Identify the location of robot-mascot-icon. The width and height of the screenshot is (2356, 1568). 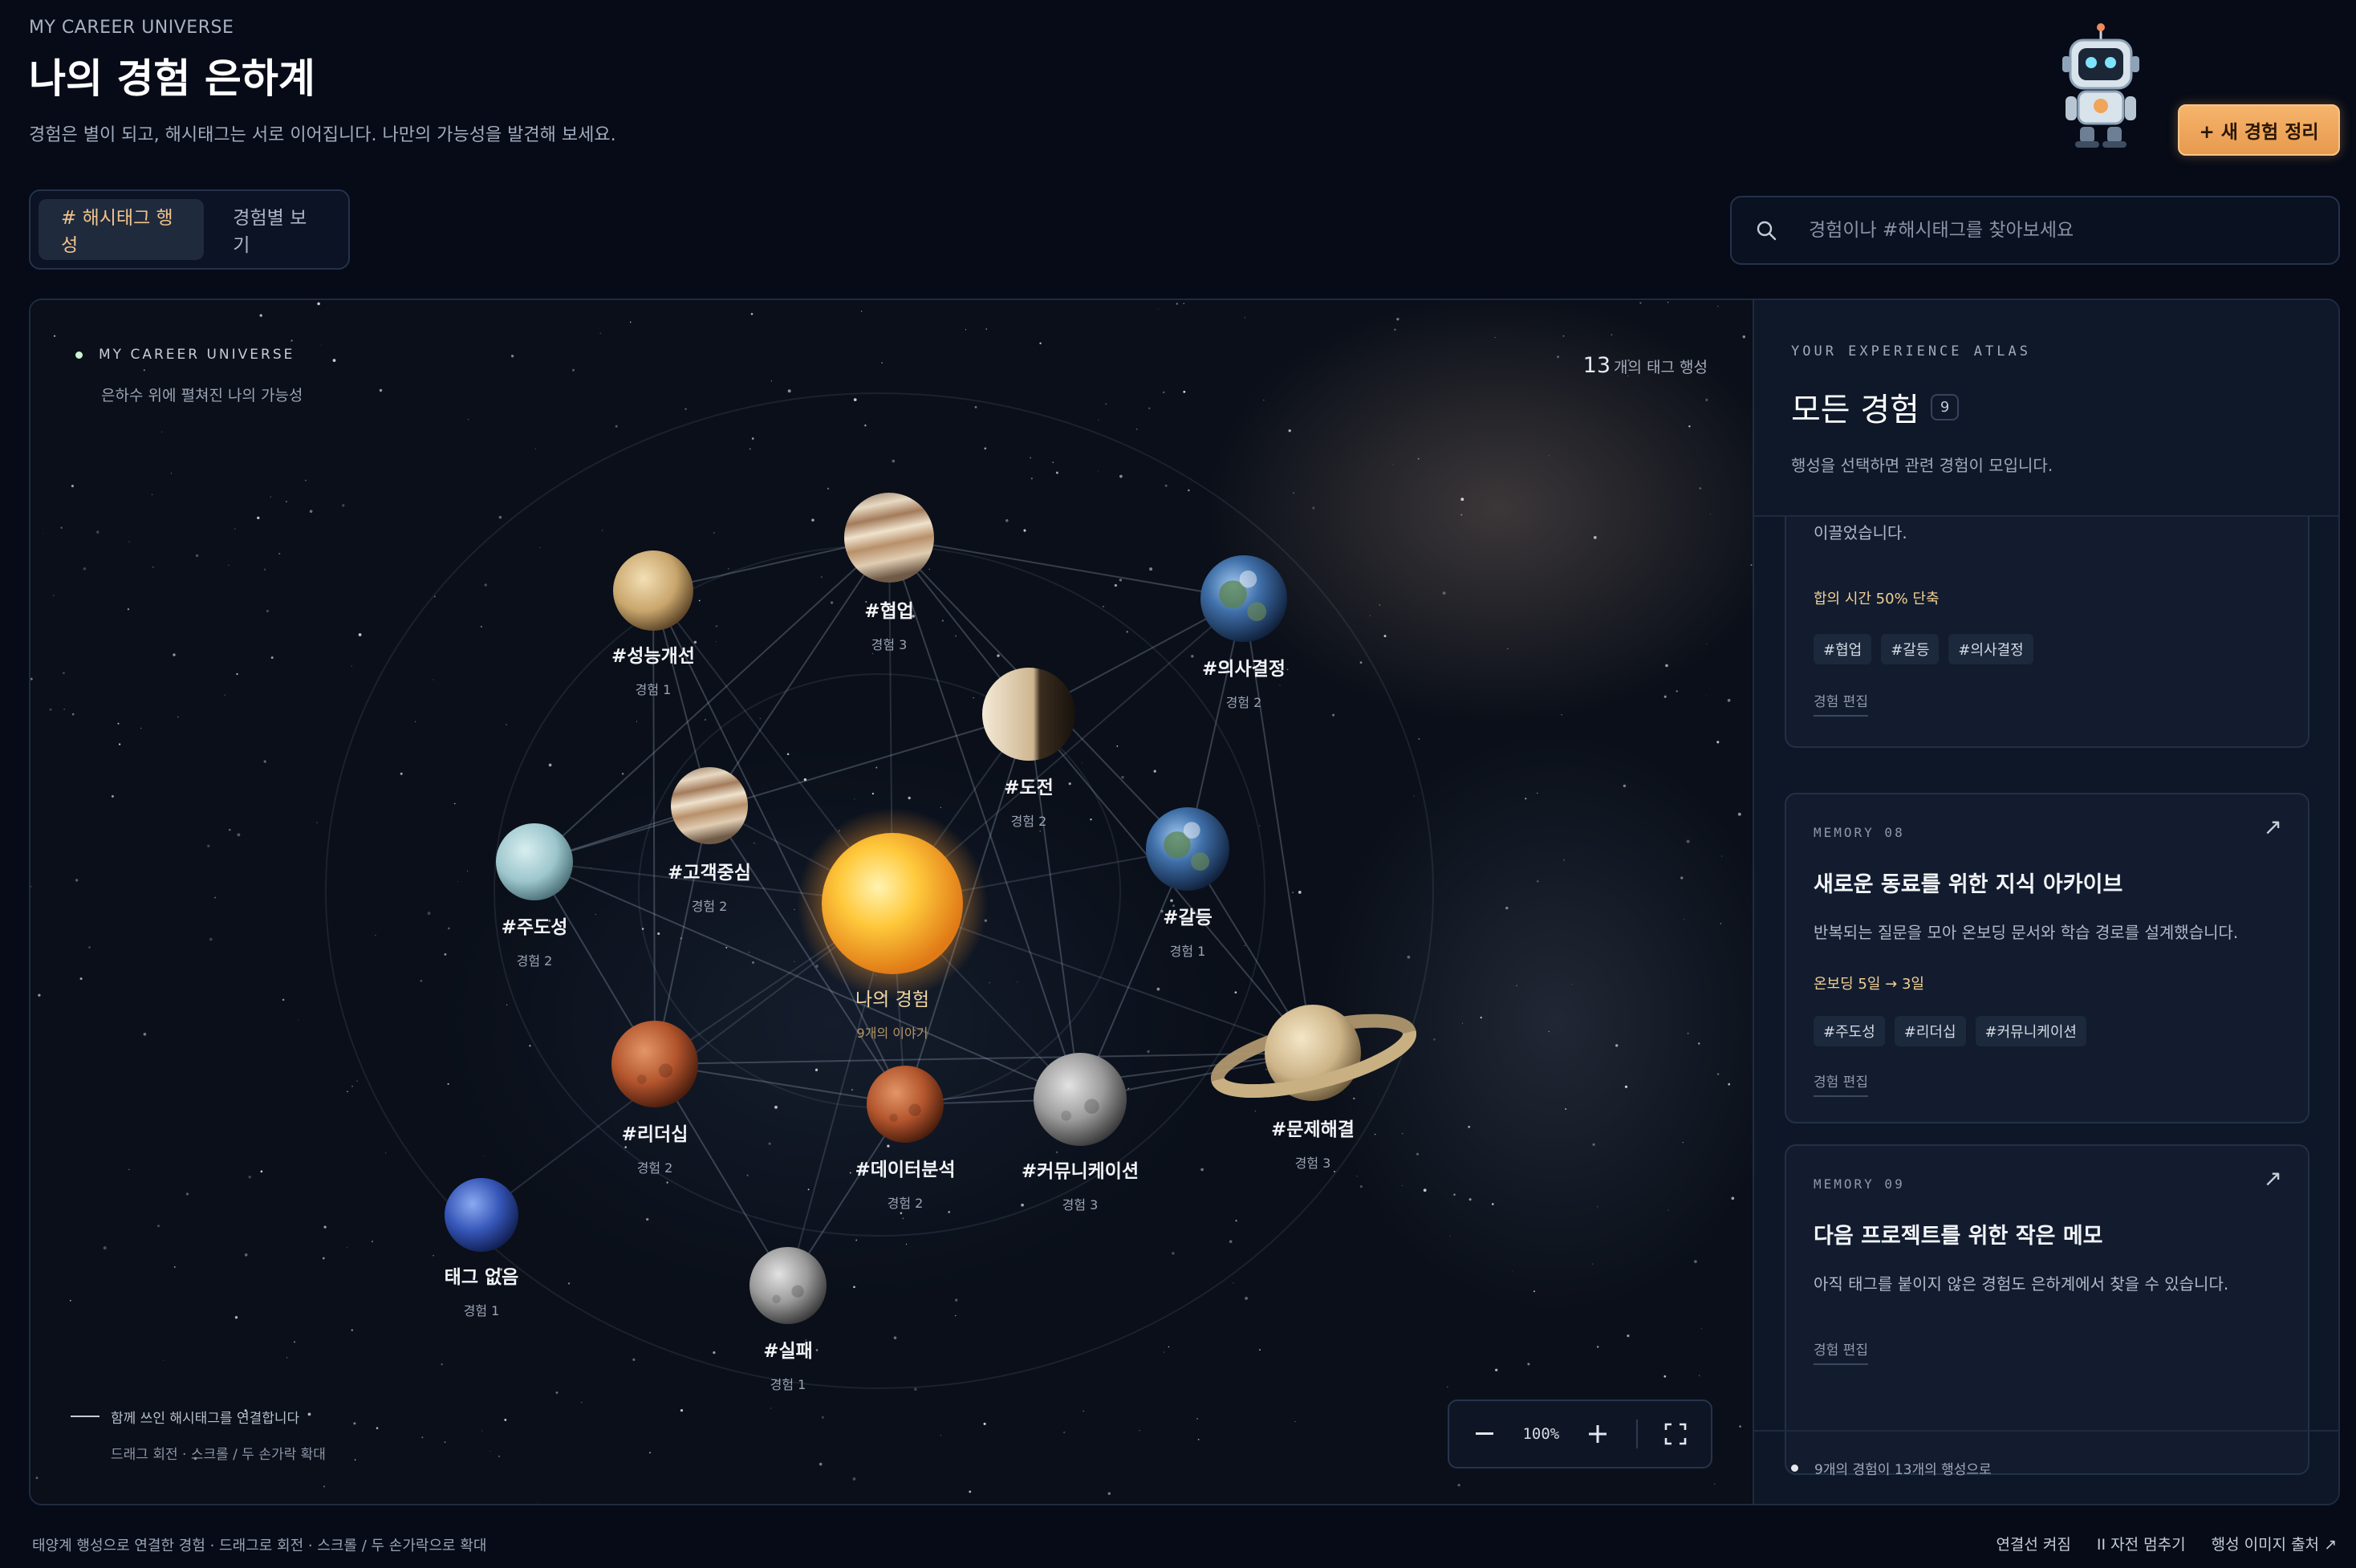
(2100, 85).